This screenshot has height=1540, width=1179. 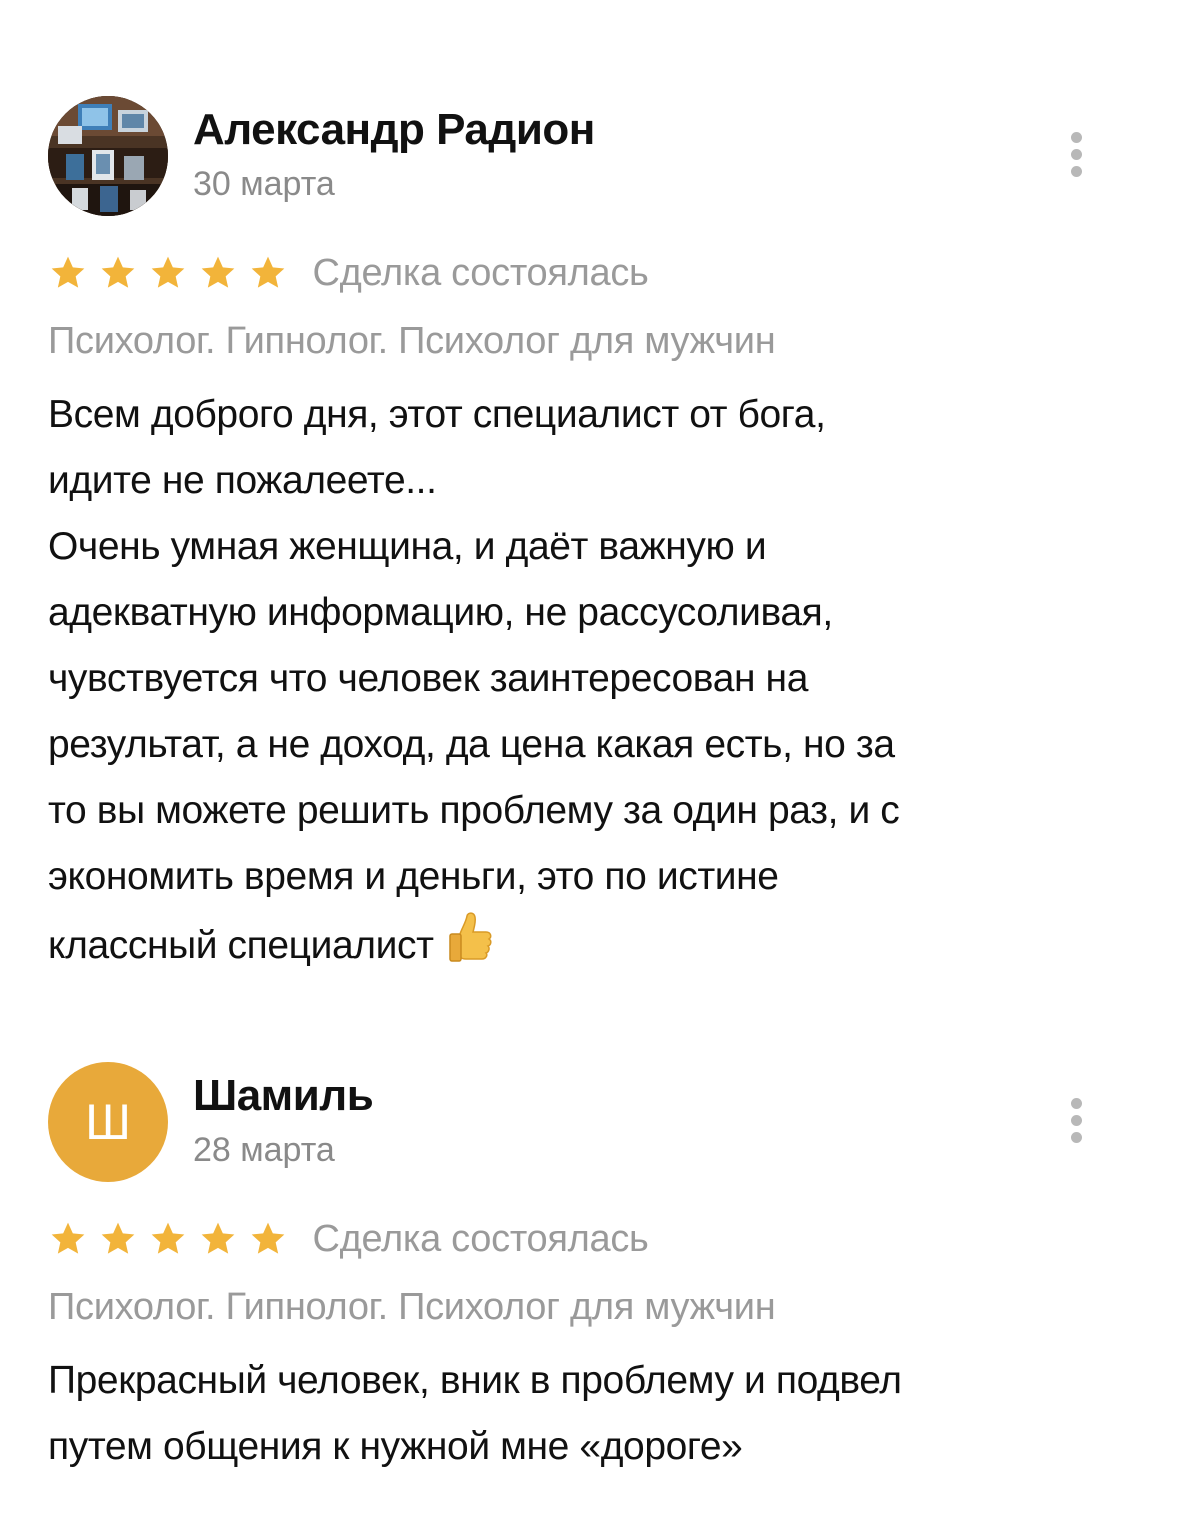 I want to click on review-date: 28 марта, so click(x=264, y=1150).